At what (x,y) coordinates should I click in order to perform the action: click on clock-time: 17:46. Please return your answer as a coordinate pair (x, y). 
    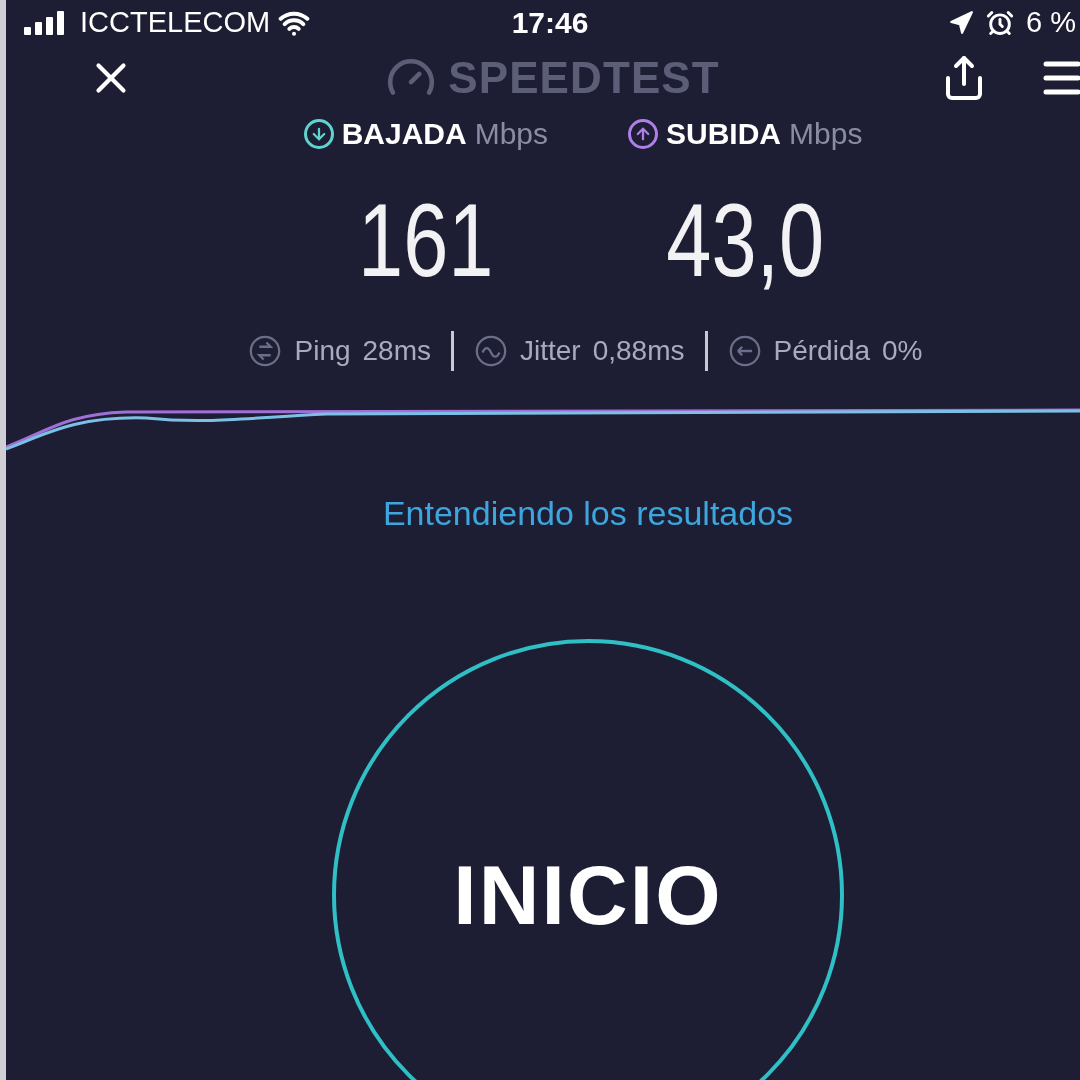
    Looking at the image, I should click on (550, 23).